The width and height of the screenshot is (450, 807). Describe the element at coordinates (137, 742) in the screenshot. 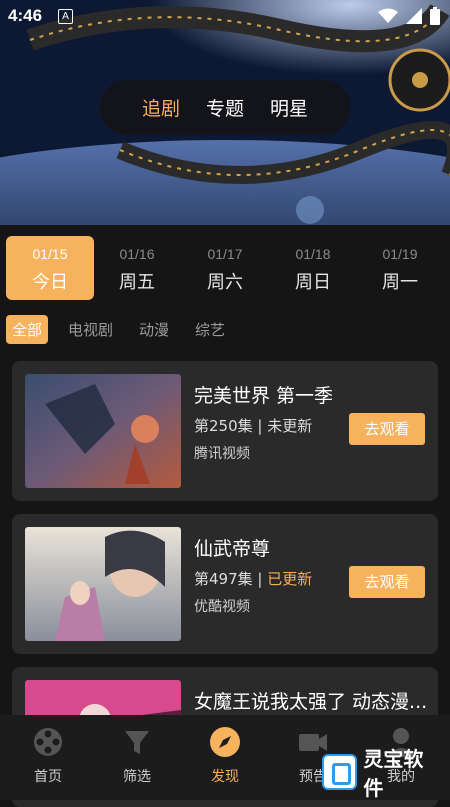

I see `funnel-icon` at that location.